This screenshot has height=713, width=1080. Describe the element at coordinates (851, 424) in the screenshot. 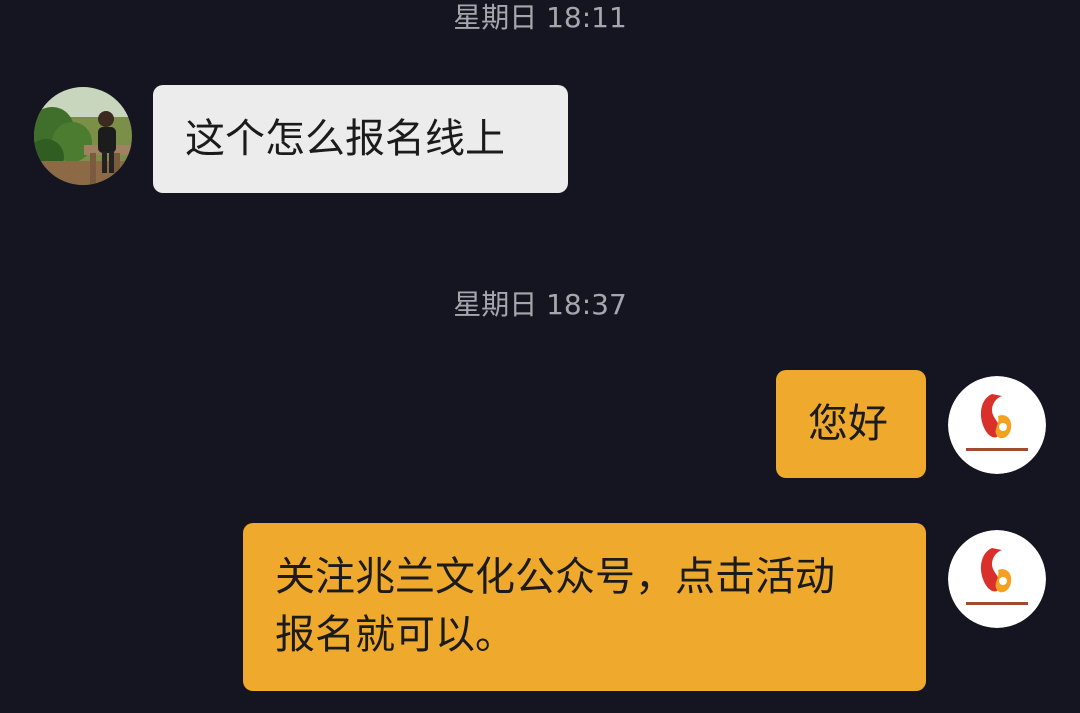

I see `message-bubble-outgoing: 您好` at that location.